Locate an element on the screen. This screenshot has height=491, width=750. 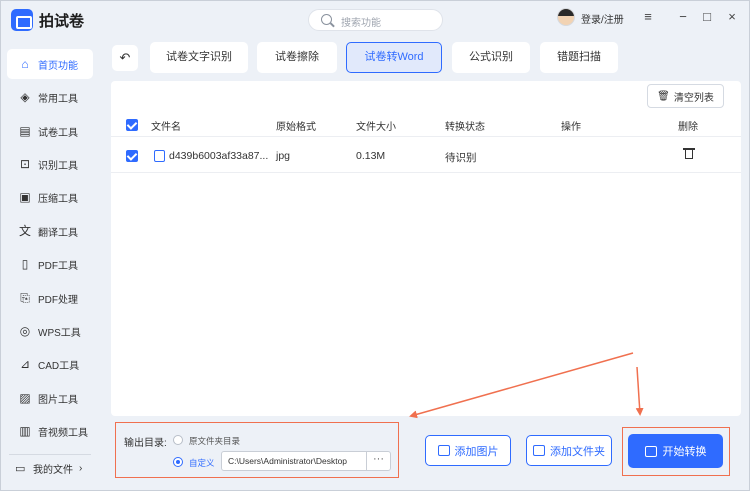
add-folder-label: 添加文件夹 is located at coordinates (577, 451).